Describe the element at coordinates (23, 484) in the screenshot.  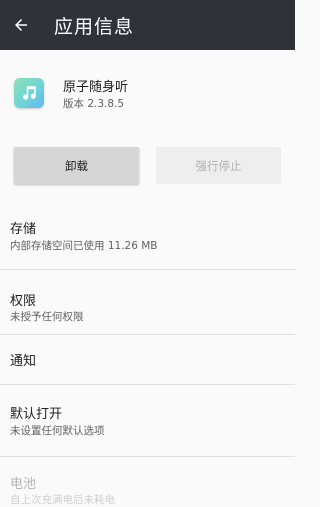
I see `battery-title: 电池` at that location.